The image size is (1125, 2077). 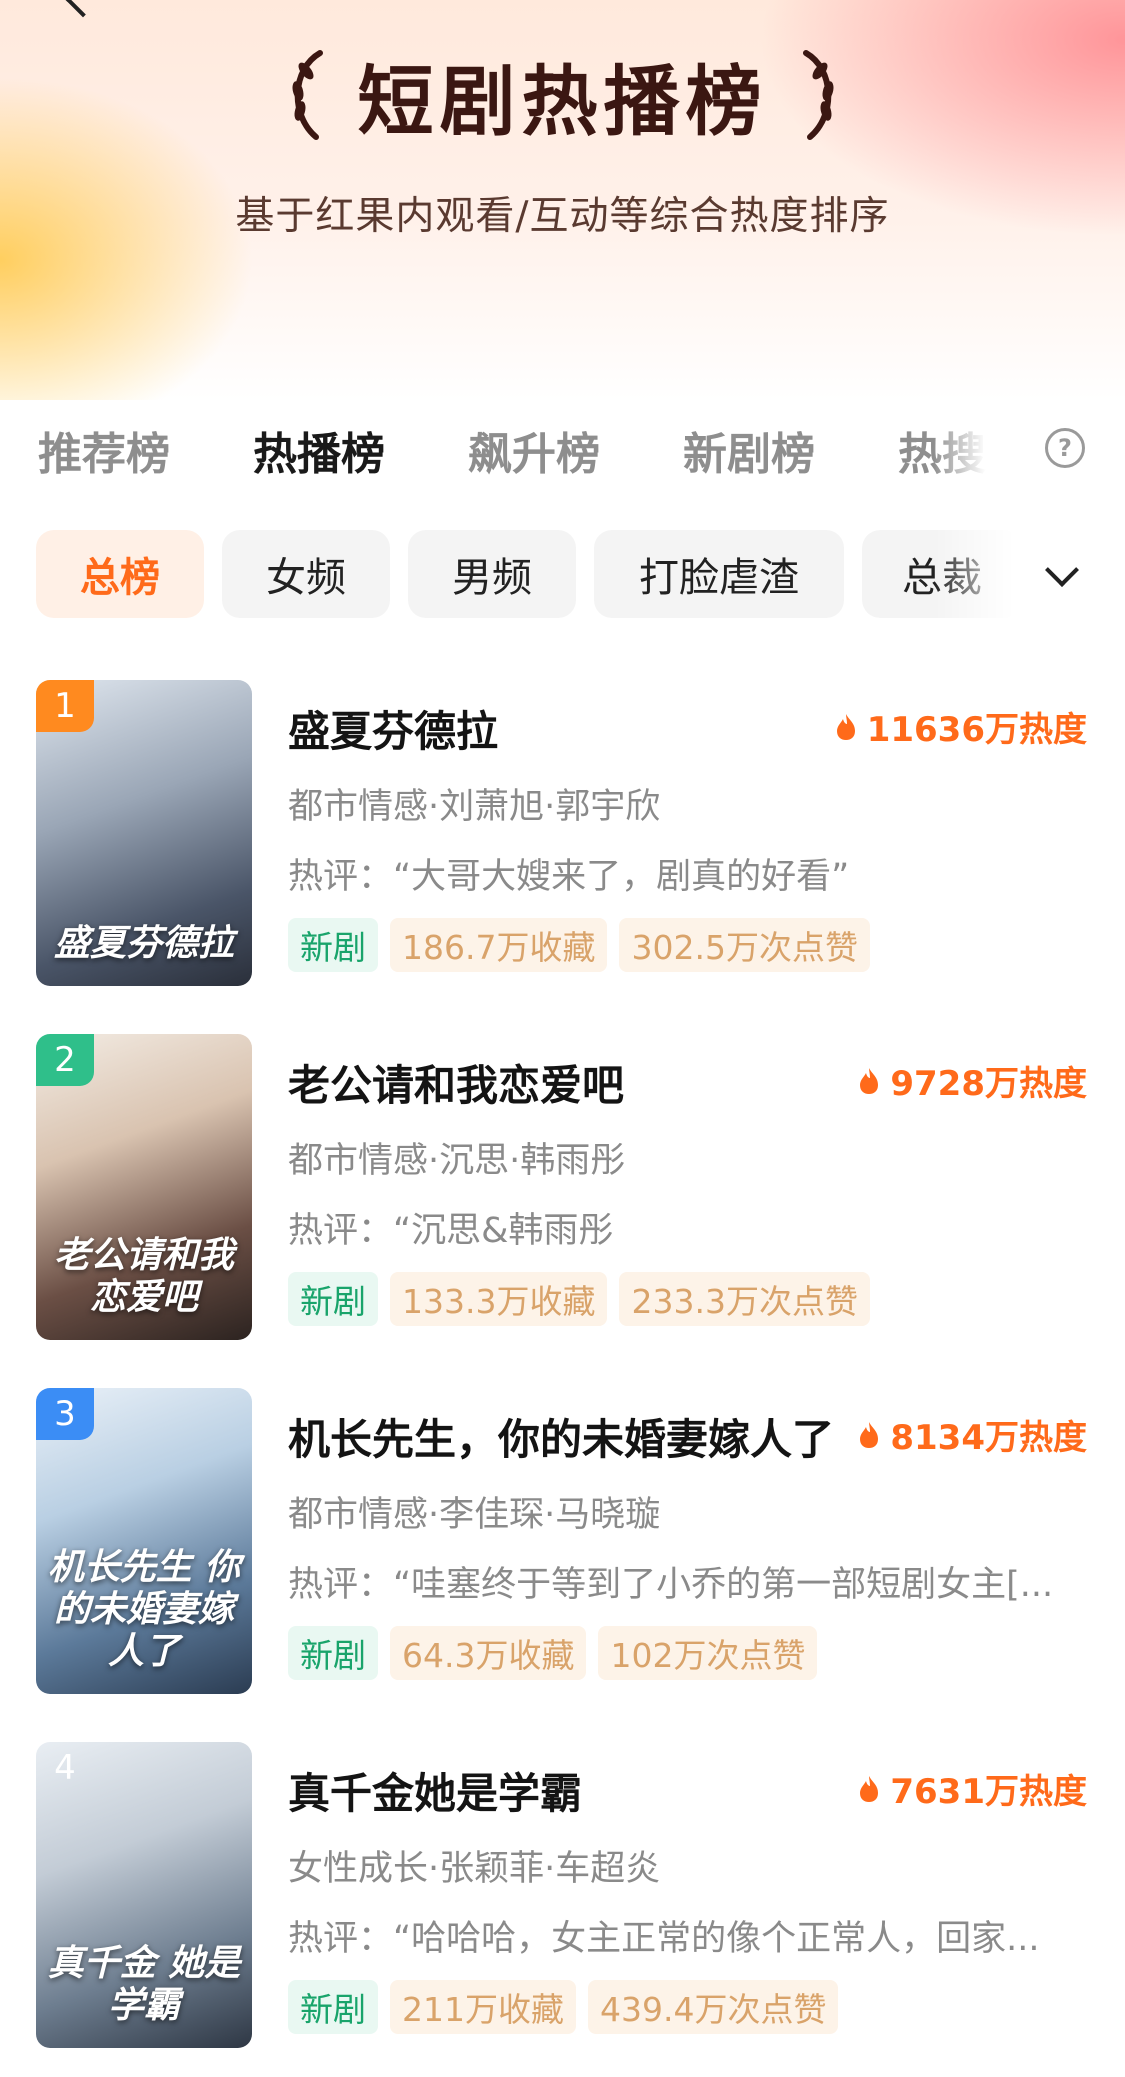 I want to click on tab-recommend: 推荐榜, so click(x=104, y=450).